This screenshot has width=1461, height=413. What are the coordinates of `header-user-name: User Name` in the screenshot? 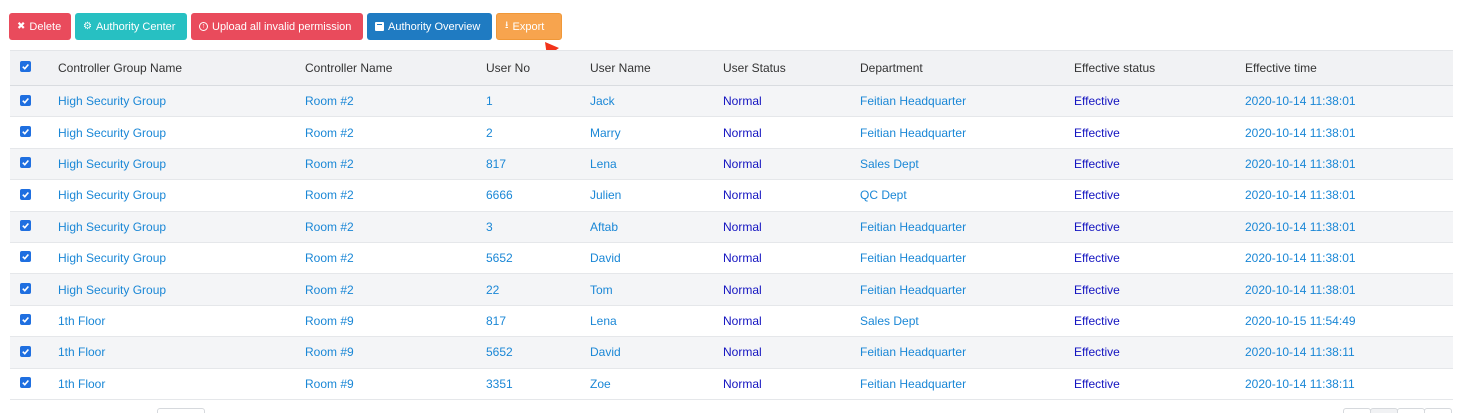 It's located at (656, 68).